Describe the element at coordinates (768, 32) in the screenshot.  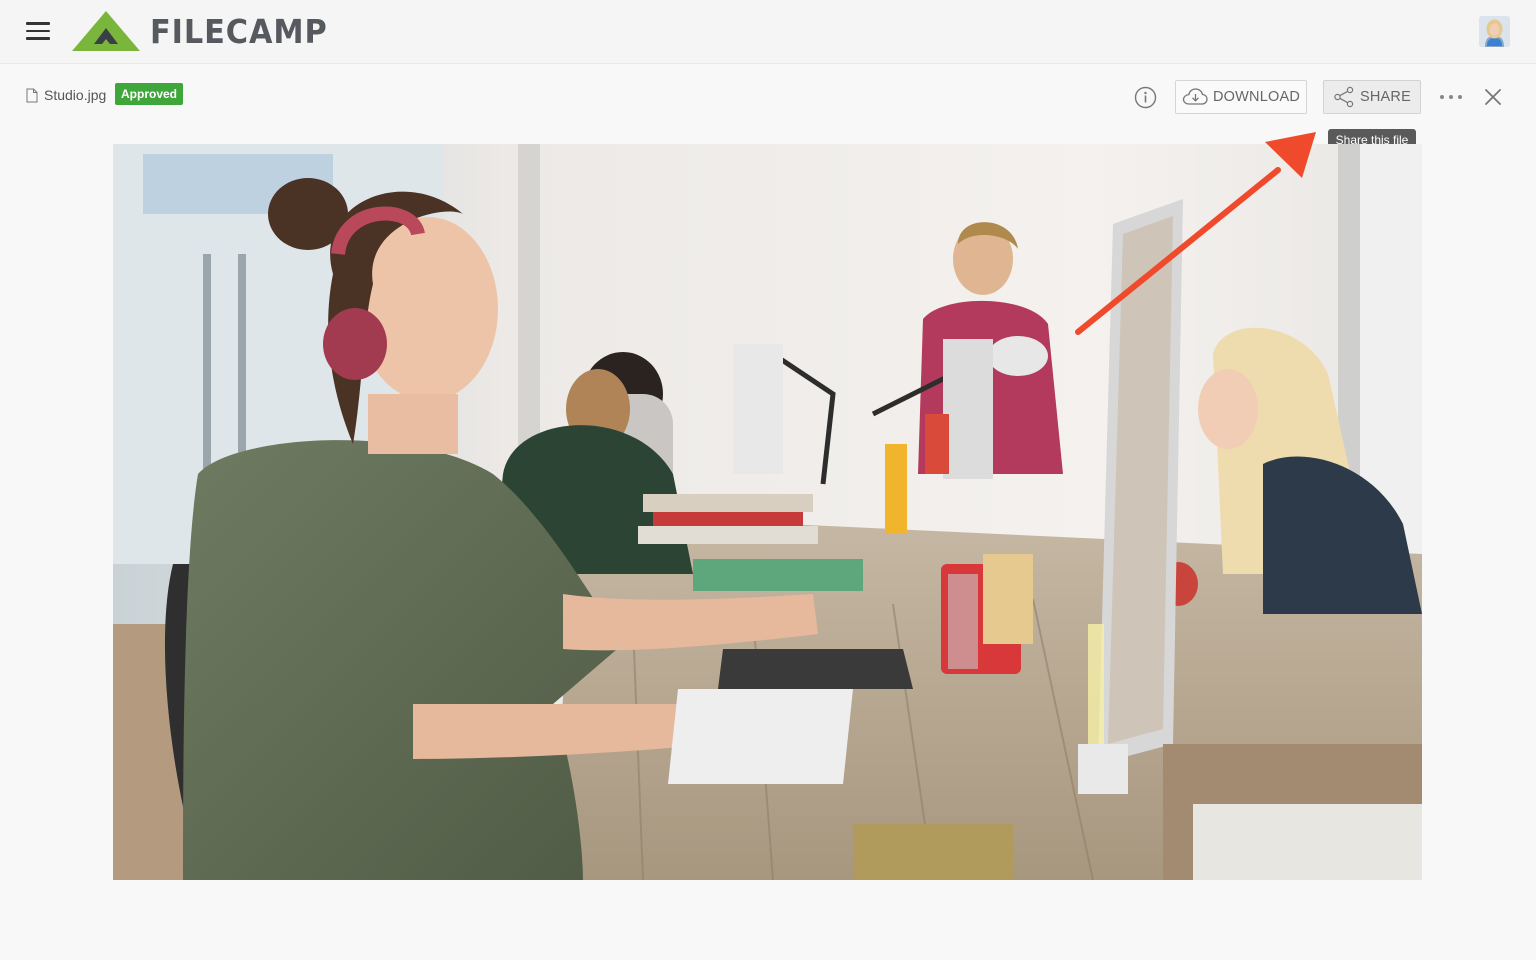
I see `top-bar: FILECAMP` at that location.